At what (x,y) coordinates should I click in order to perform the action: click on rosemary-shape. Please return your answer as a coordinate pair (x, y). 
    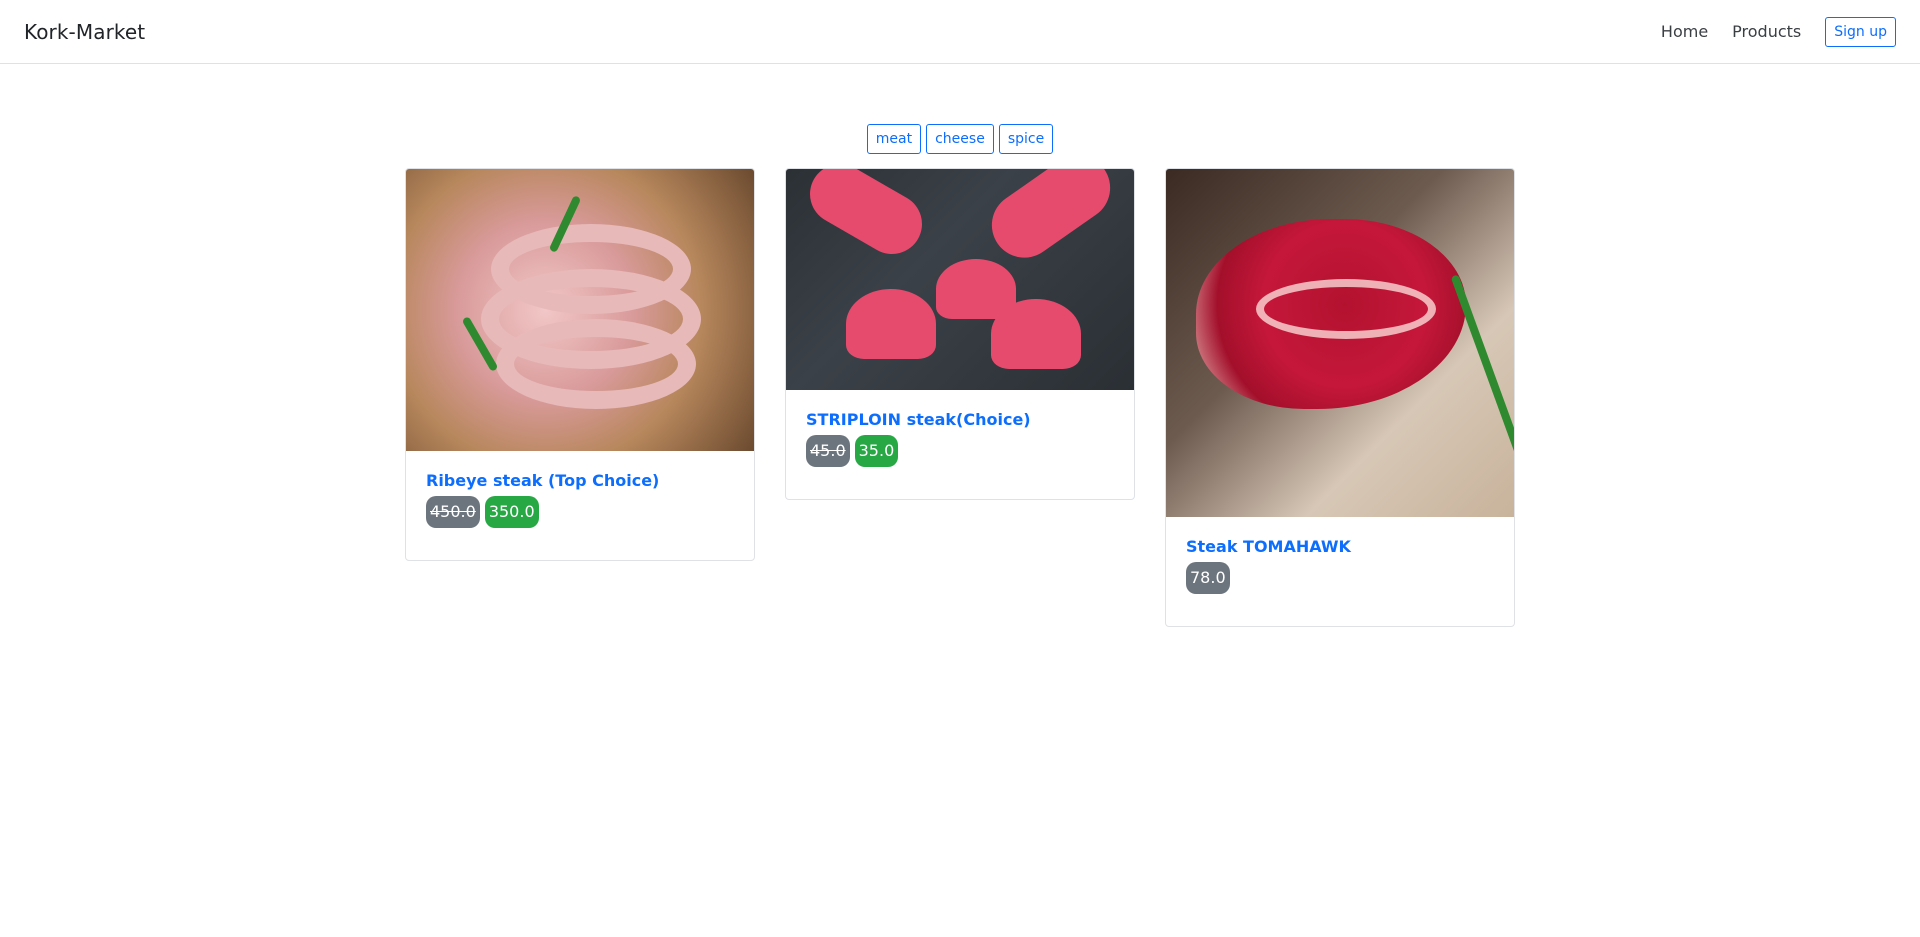
    Looking at the image, I should click on (1482, 379).